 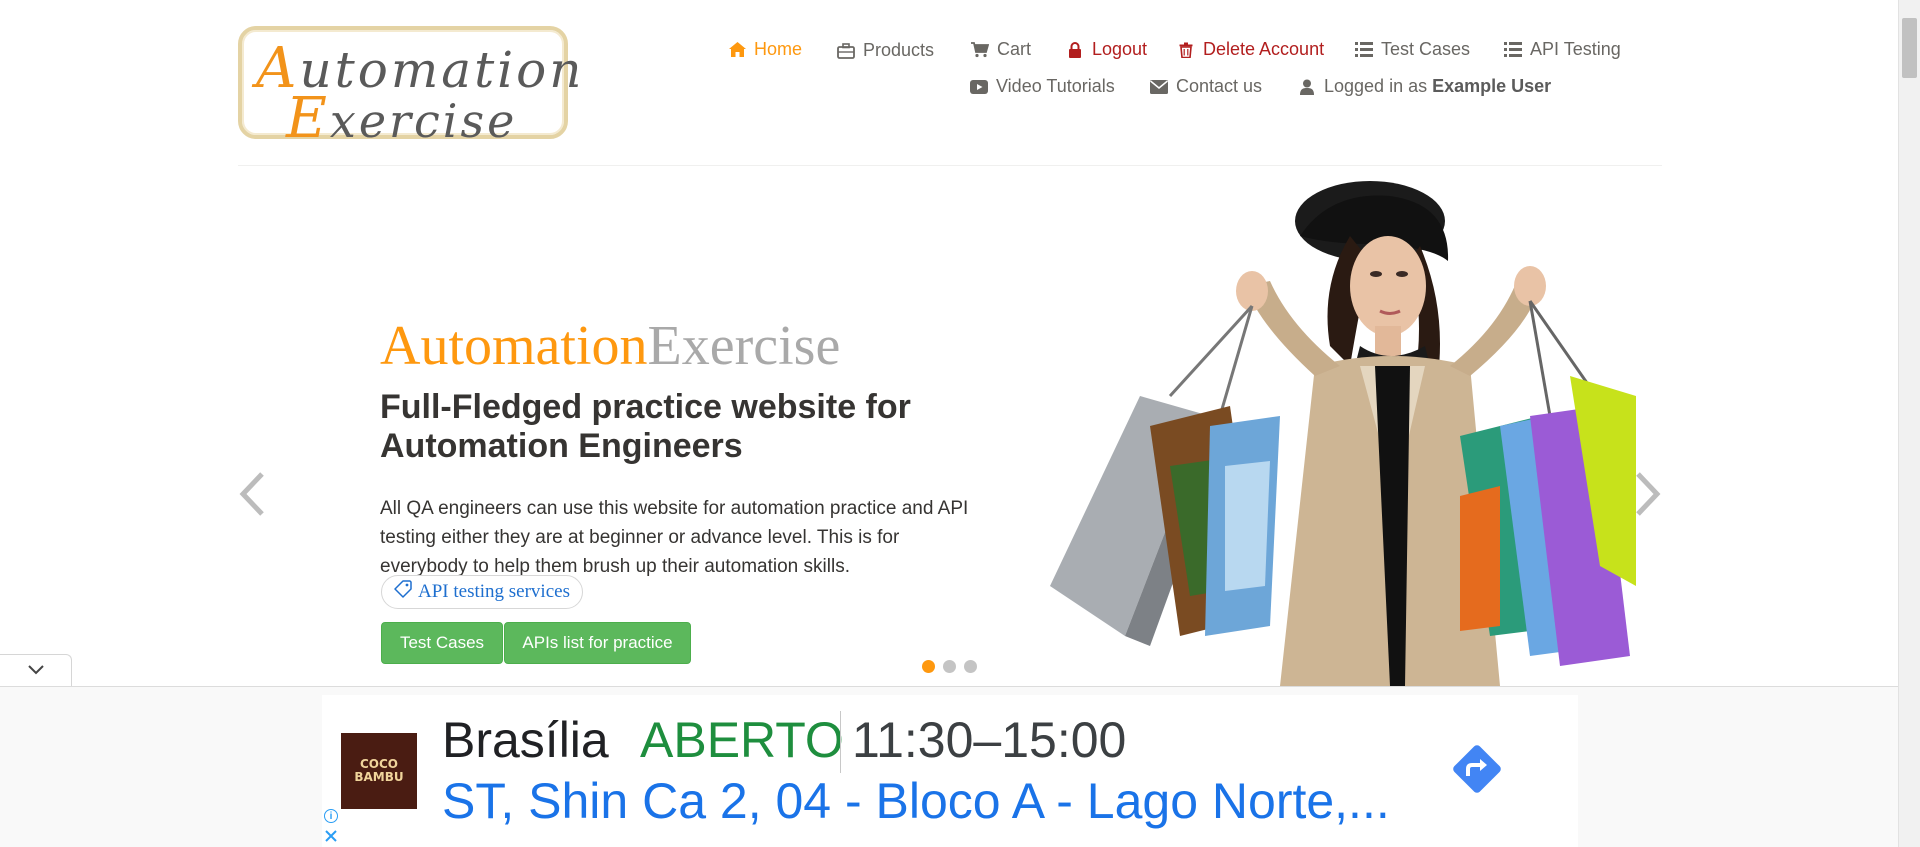 I want to click on nav-test-cases-label: Test Cases, so click(x=1426, y=49).